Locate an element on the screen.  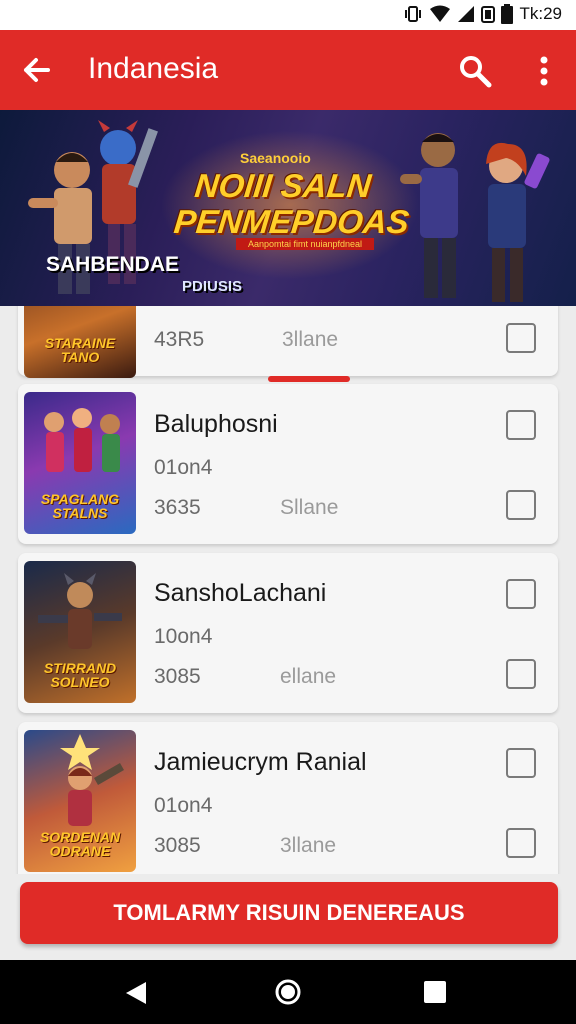
thumbnail: STIRRAND SOLNEO is located at coordinates (80, 632).